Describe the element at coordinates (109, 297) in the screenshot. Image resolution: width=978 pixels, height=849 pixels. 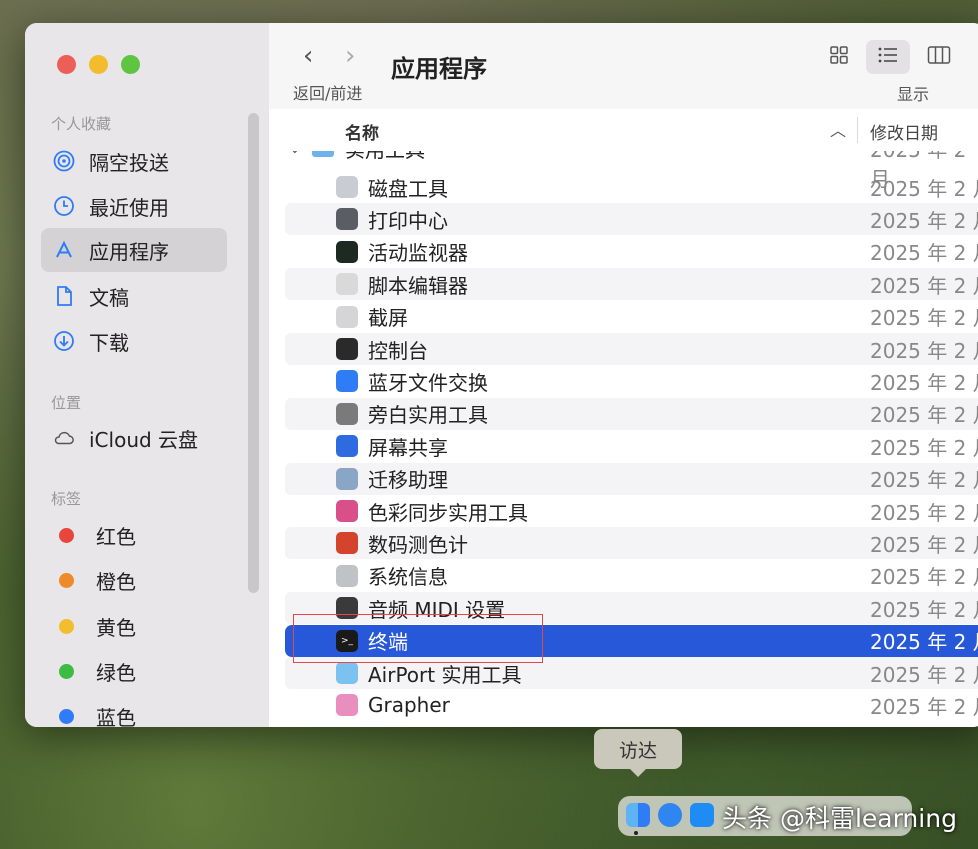
I see `sidebar-item-label: 文稿` at that location.